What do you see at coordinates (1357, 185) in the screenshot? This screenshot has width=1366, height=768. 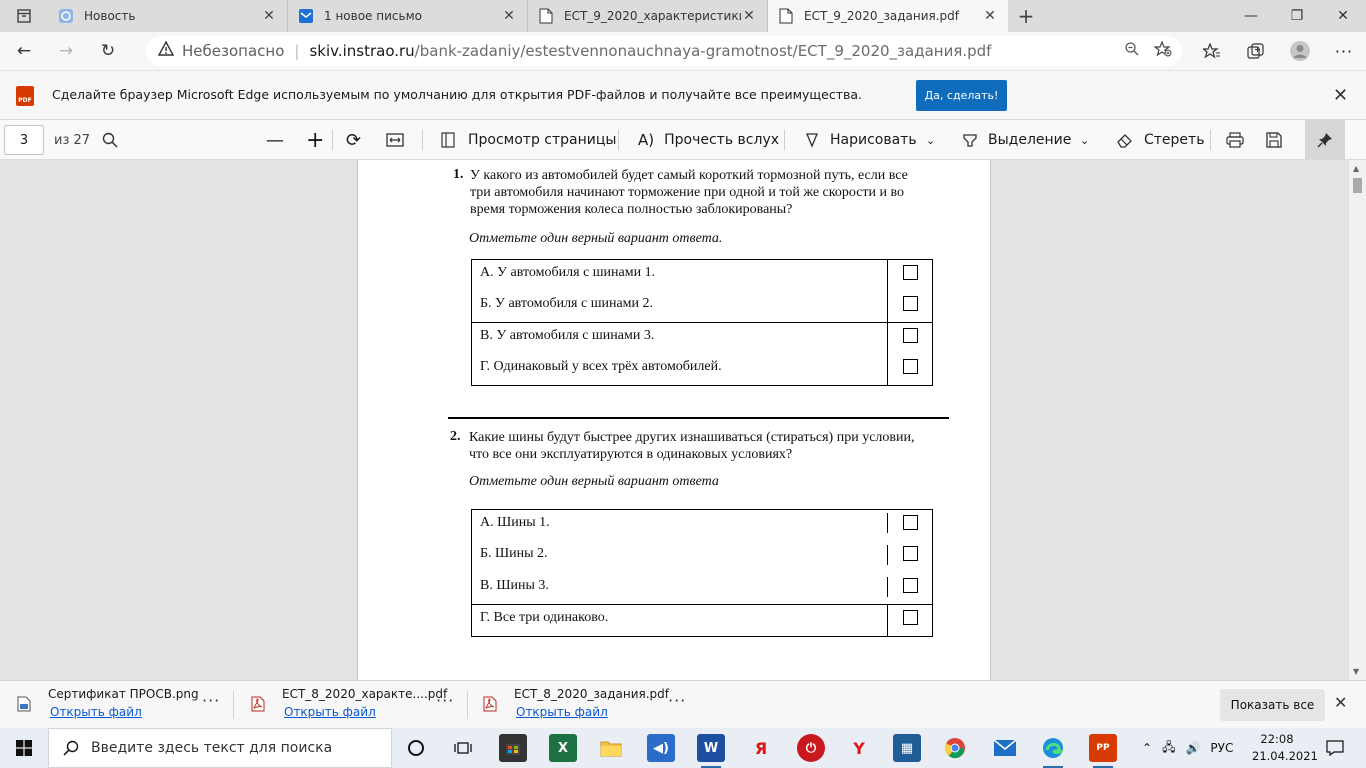 I see `scrollbar-thumb` at bounding box center [1357, 185].